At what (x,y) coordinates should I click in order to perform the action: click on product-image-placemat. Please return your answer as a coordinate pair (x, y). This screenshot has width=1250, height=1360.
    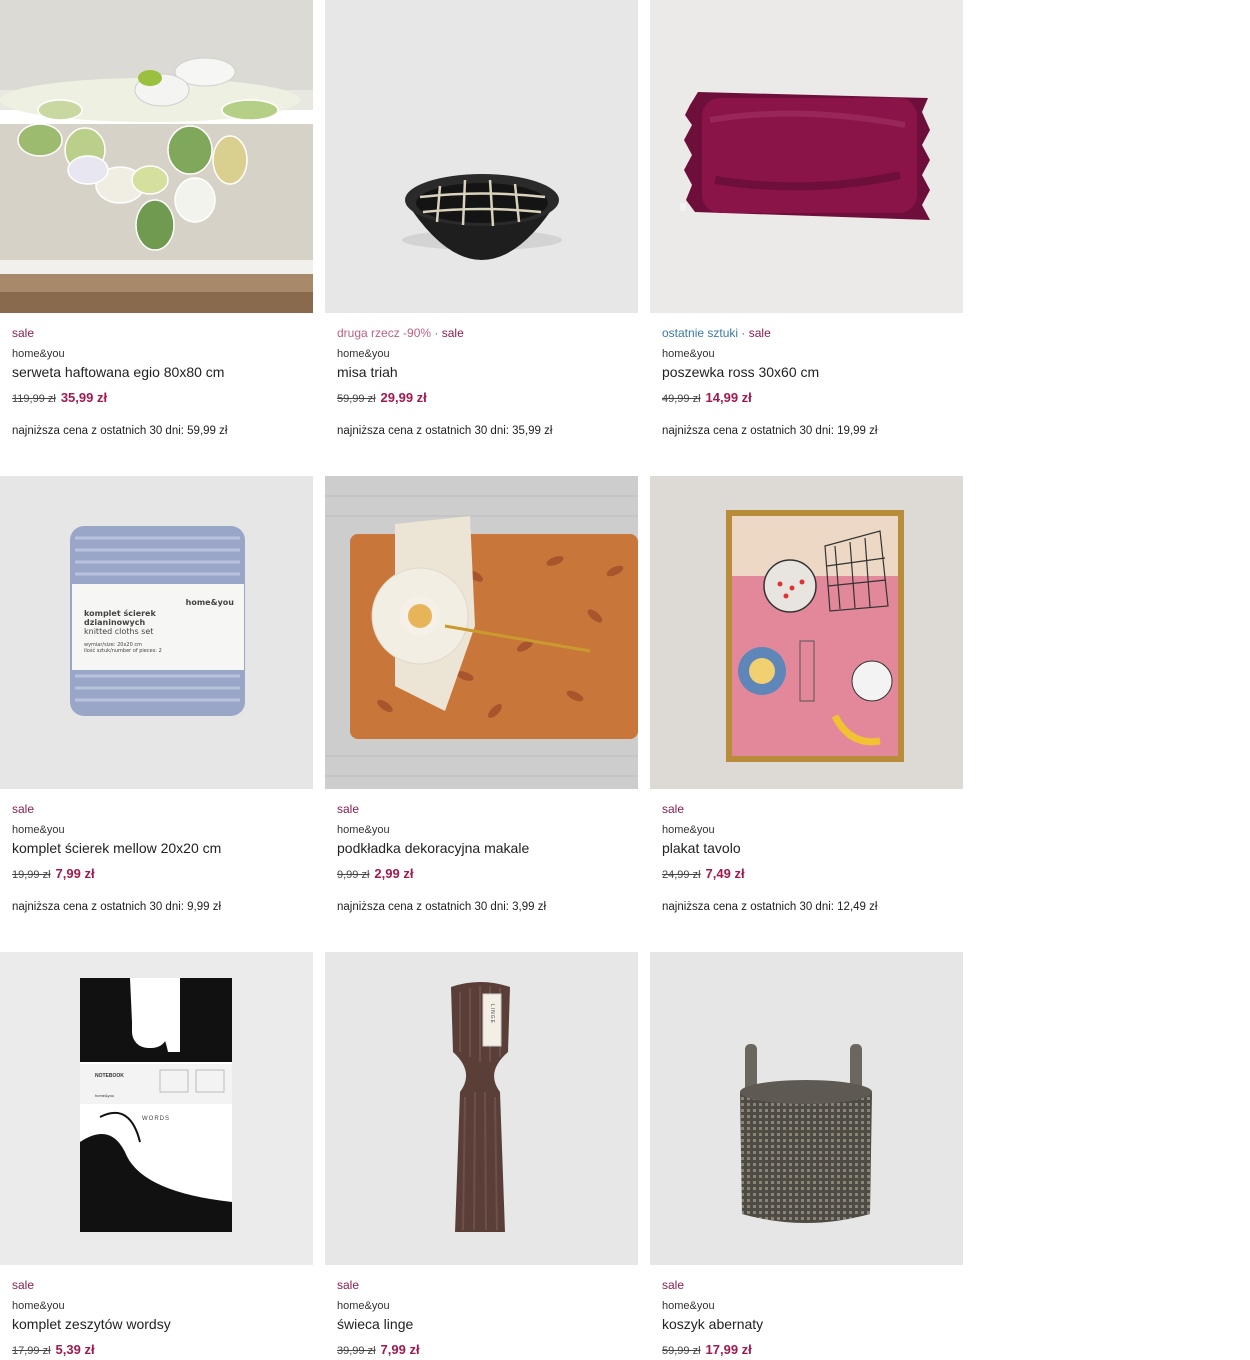
    Looking at the image, I should click on (481, 632).